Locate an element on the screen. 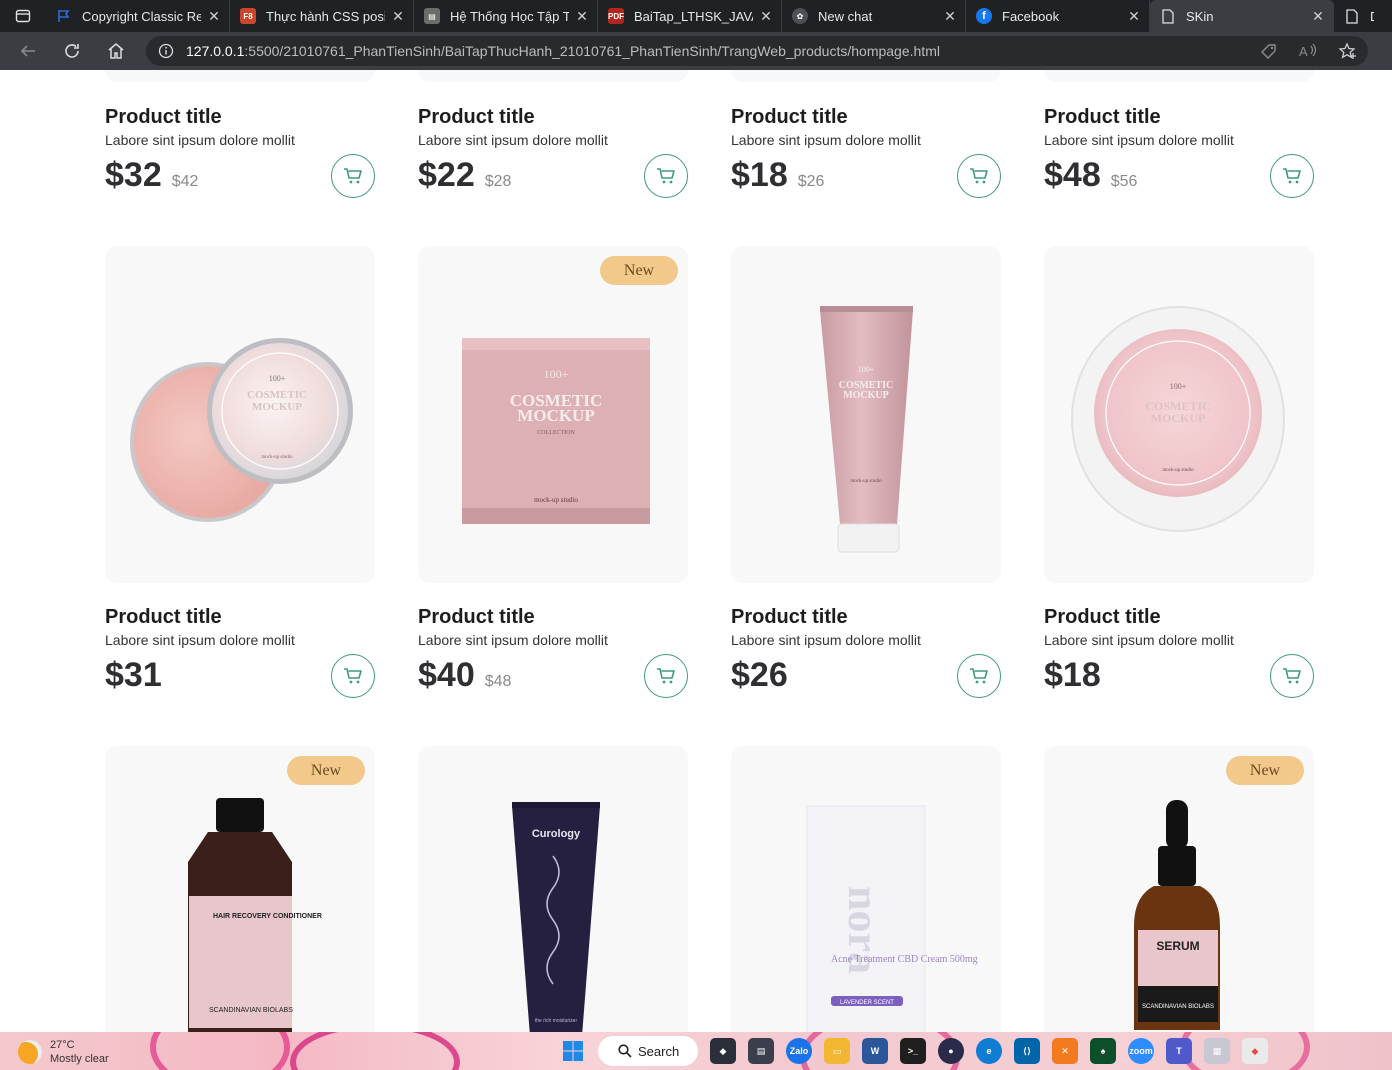 This screenshot has height=1070, width=1392. gitkraken-icon: ◆ is located at coordinates (1255, 1051).